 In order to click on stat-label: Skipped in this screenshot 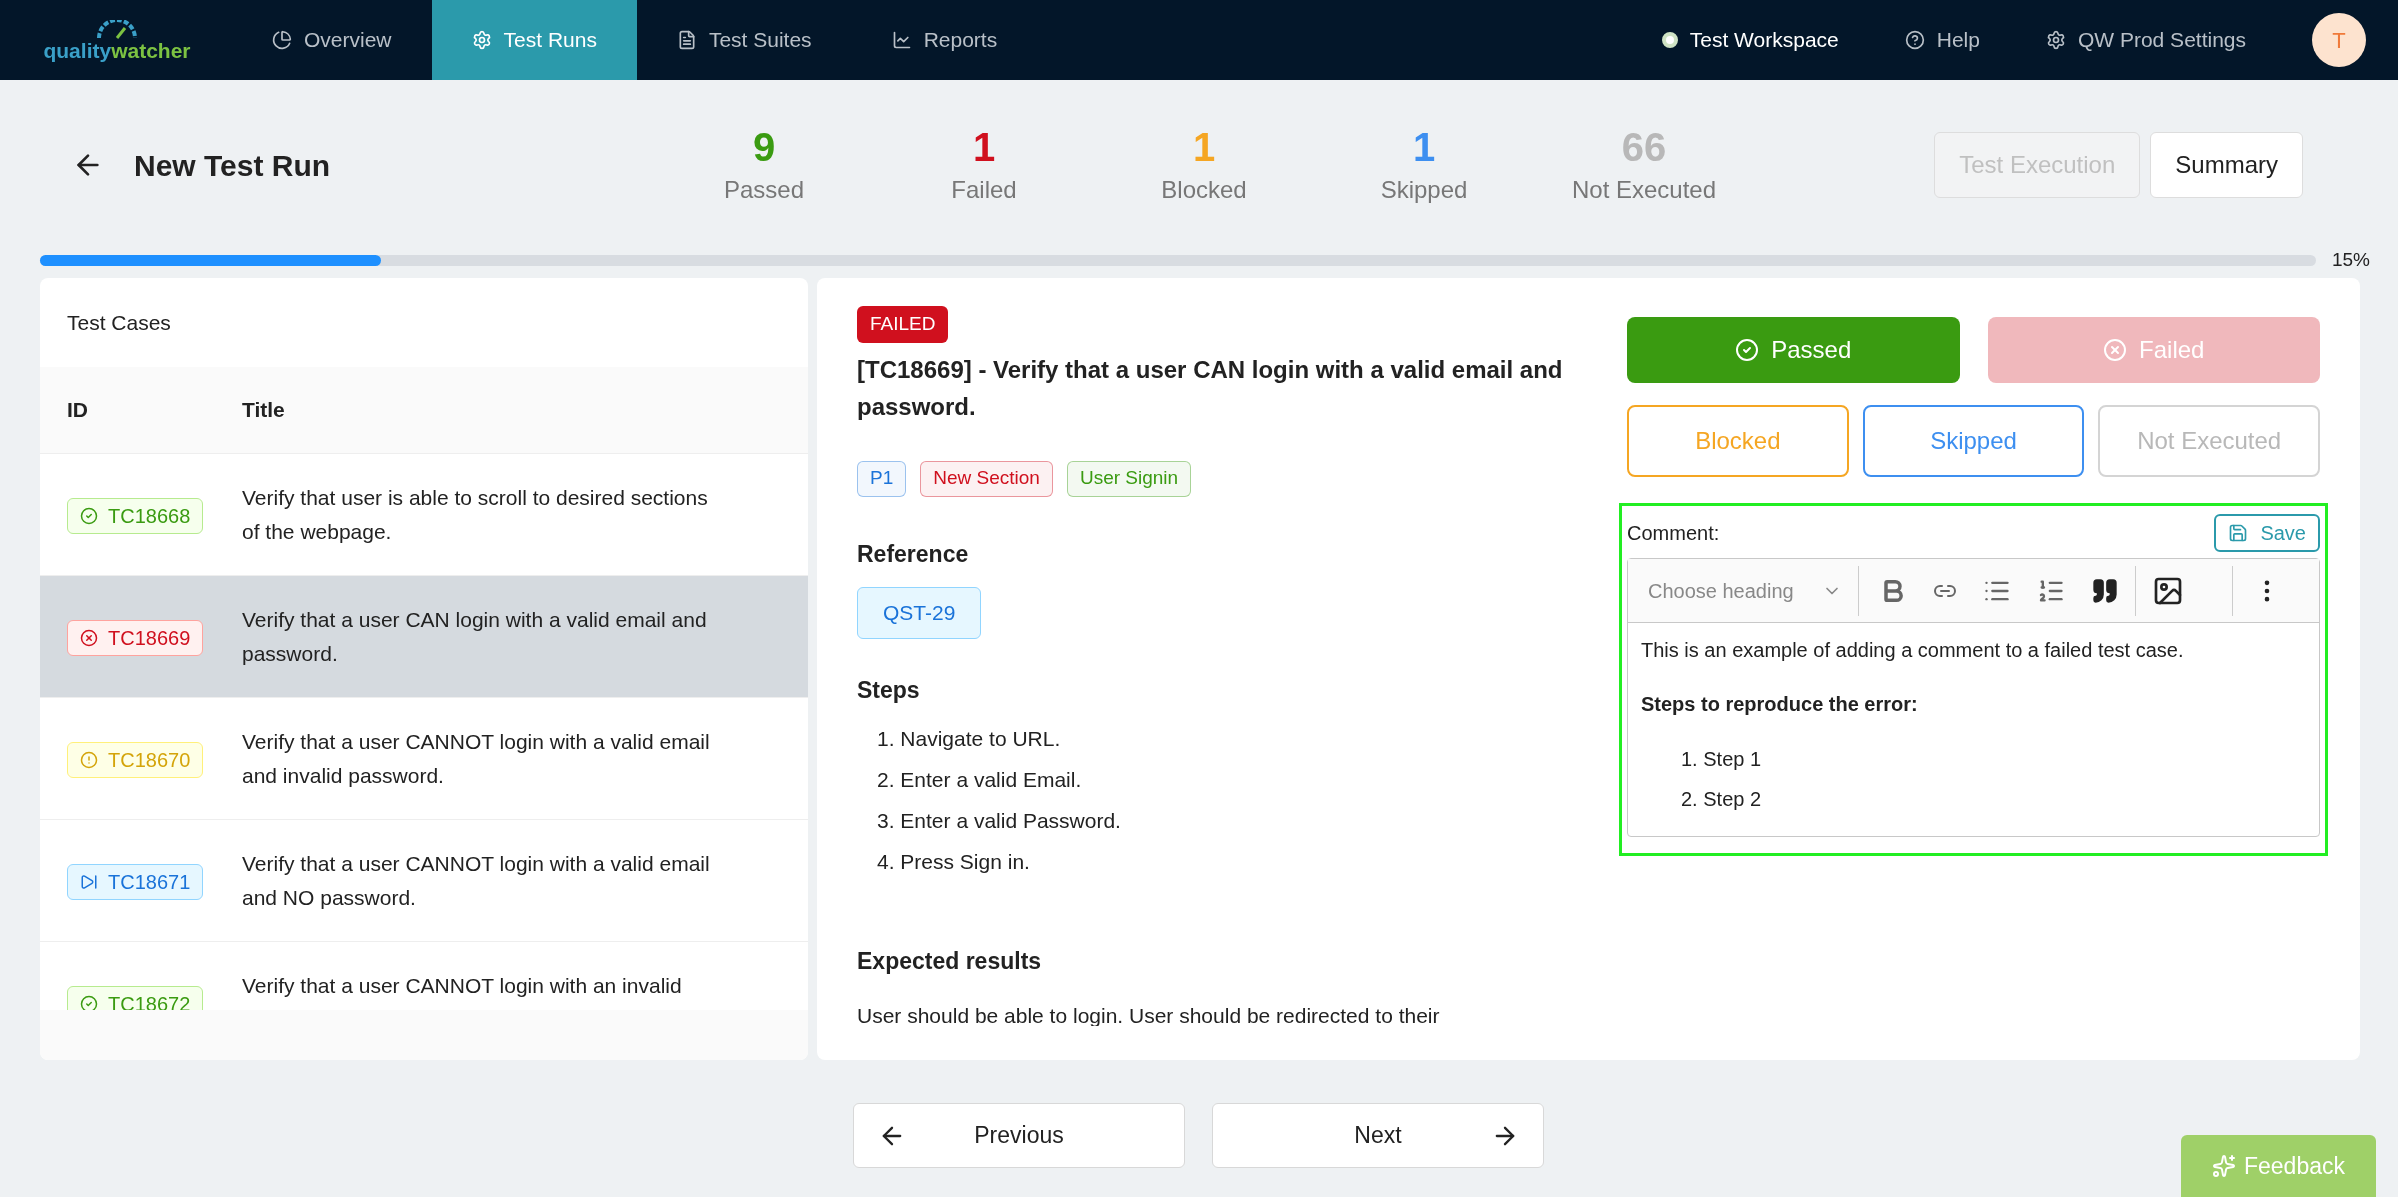, I will do `click(1424, 190)`.